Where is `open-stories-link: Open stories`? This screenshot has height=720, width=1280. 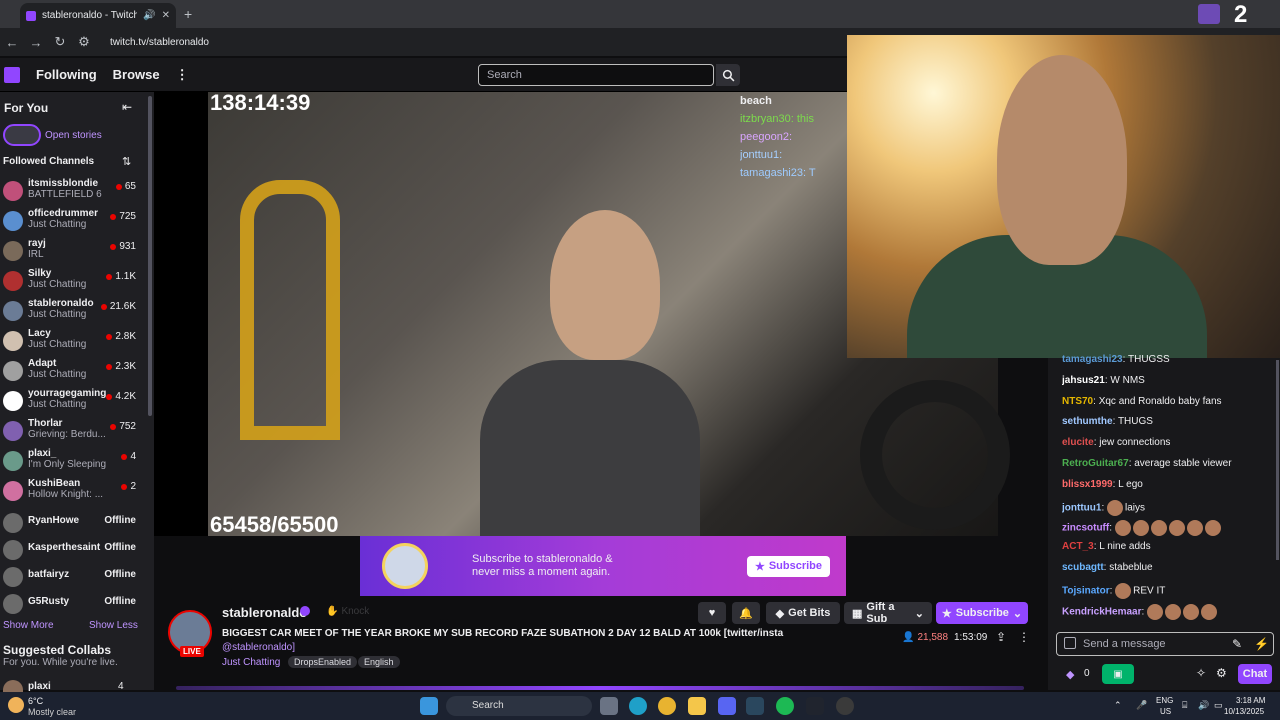 open-stories-link: Open stories is located at coordinates (73, 135).